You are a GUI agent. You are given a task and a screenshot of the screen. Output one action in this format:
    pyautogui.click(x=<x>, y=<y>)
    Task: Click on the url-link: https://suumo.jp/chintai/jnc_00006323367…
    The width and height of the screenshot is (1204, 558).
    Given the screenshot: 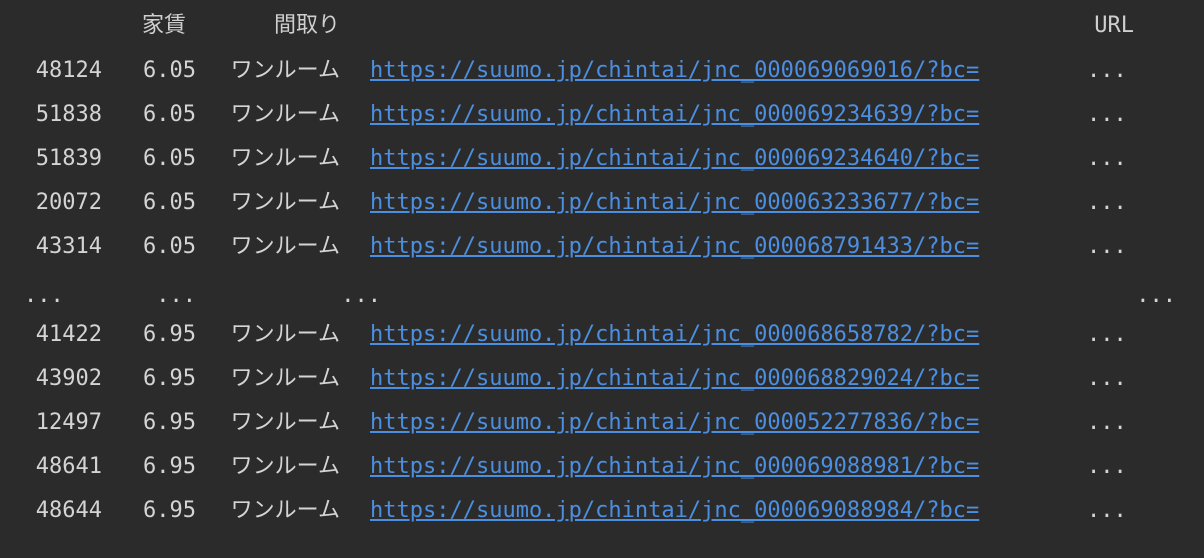 What is the action you would take?
    pyautogui.click(x=674, y=203)
    